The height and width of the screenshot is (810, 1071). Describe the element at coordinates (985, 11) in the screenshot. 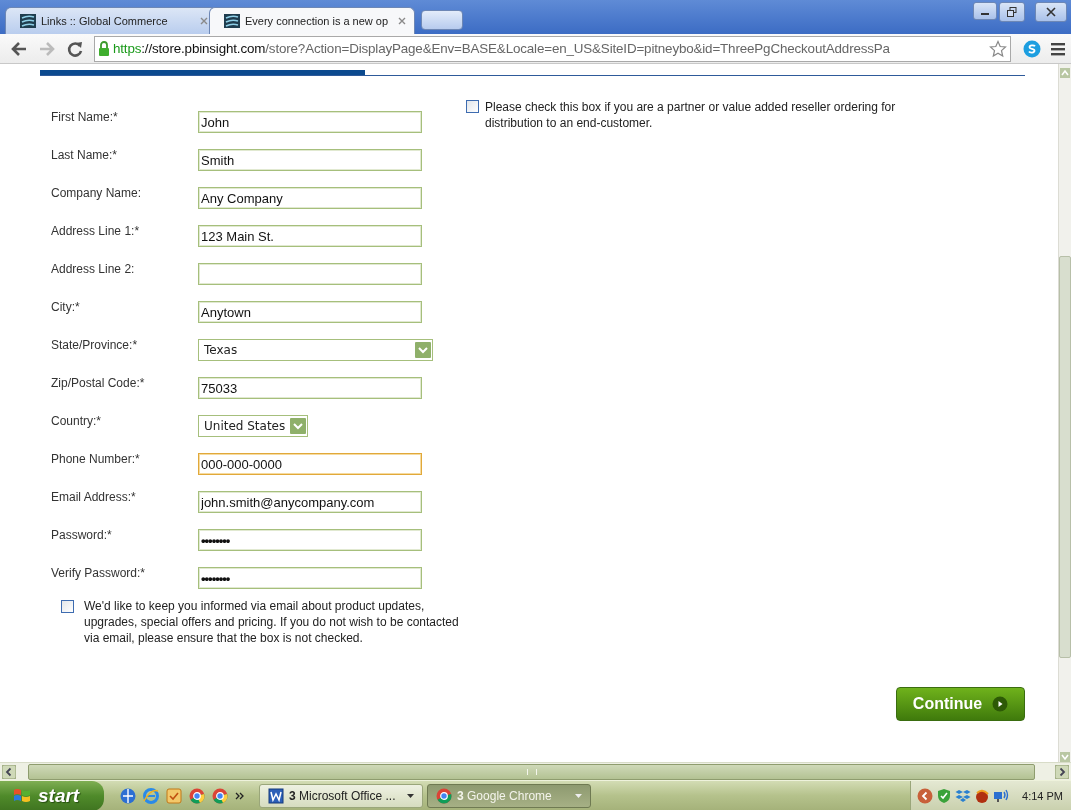

I see `minimize-button` at that location.